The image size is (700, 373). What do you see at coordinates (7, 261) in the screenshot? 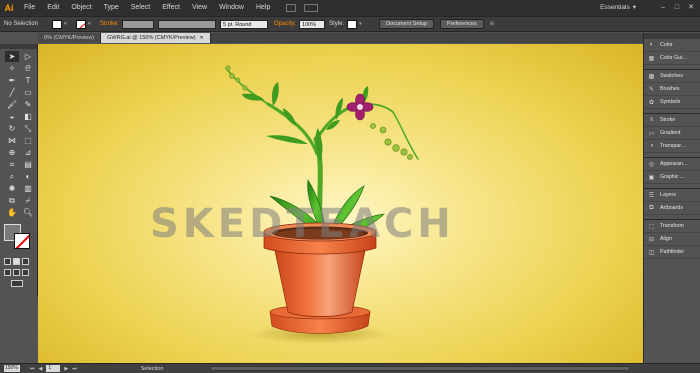
I see `color-mode-icon` at bounding box center [7, 261].